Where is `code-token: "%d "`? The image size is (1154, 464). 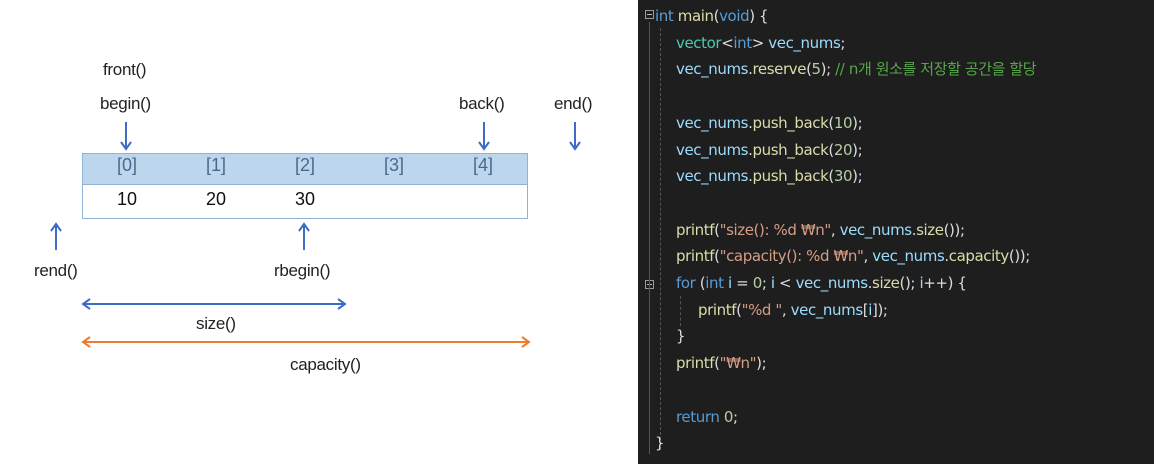
code-token: "%d " is located at coordinates (762, 309).